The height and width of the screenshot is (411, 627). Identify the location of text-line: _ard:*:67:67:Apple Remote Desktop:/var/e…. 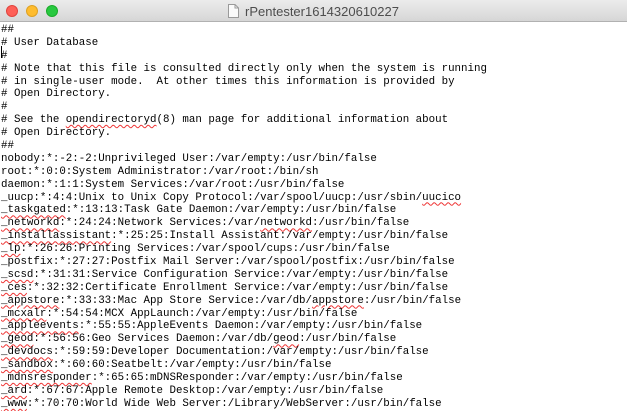
(314, 391).